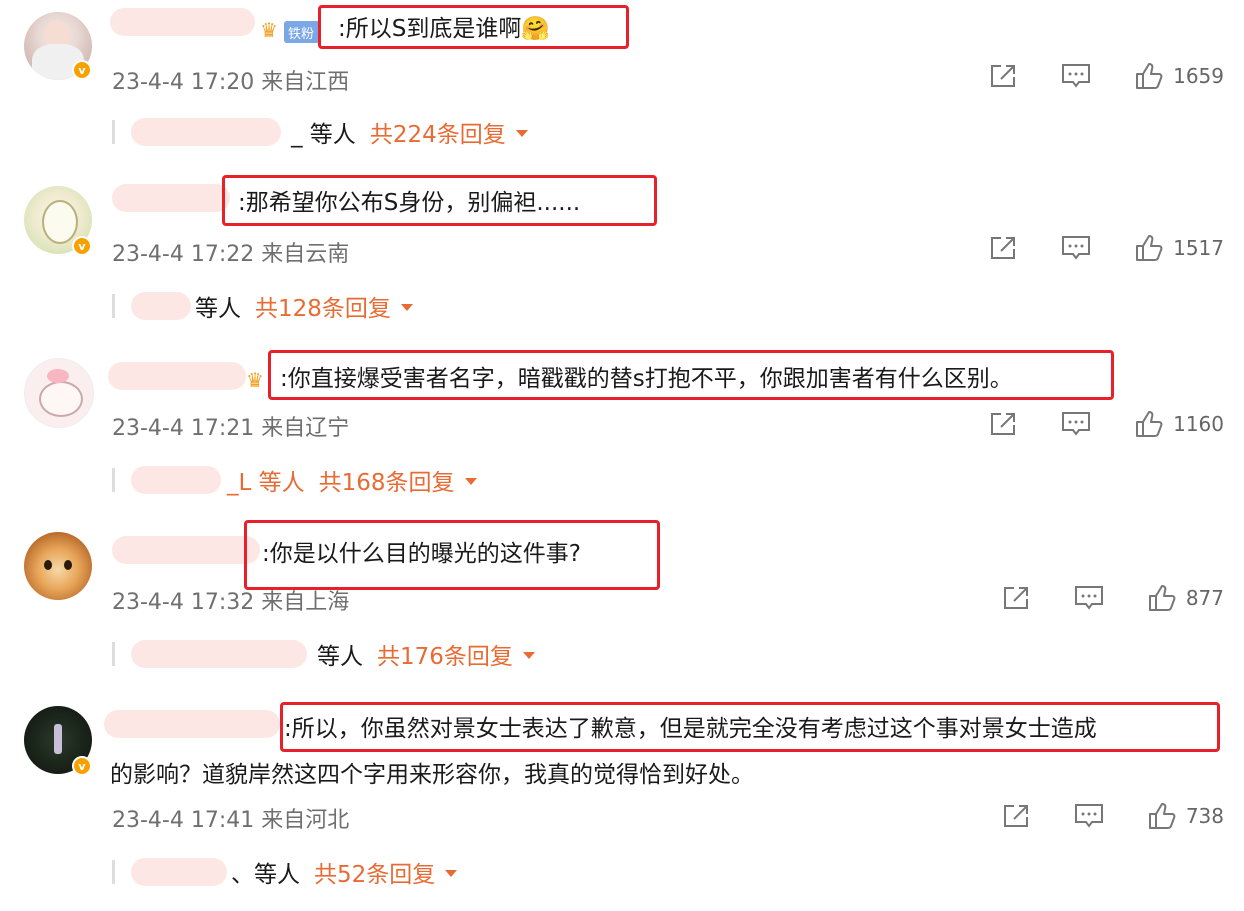 The height and width of the screenshot is (911, 1244). I want to click on comment-actions: 738, so click(1091, 816).